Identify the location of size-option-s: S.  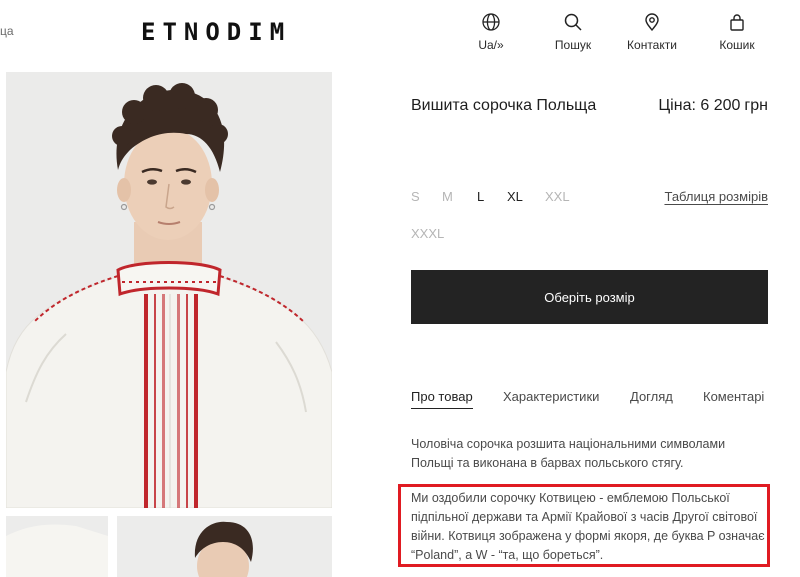
(415, 196).